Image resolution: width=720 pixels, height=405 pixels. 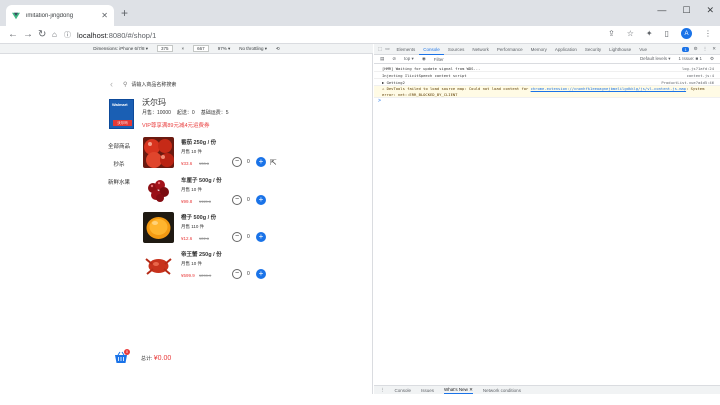 I want to click on share-icon: ⇪, so click(x=611, y=33).